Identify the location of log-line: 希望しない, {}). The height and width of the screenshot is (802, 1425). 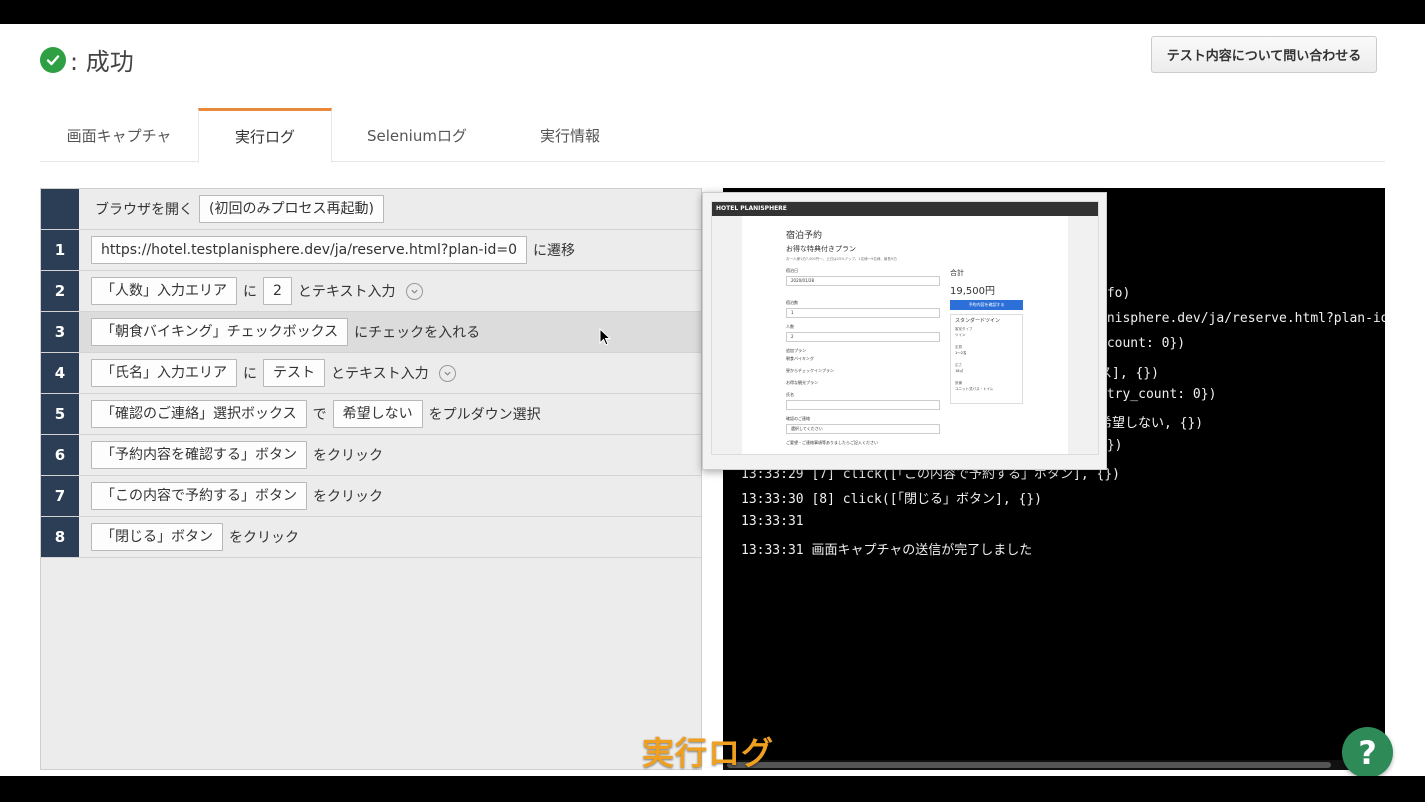
(1151, 423).